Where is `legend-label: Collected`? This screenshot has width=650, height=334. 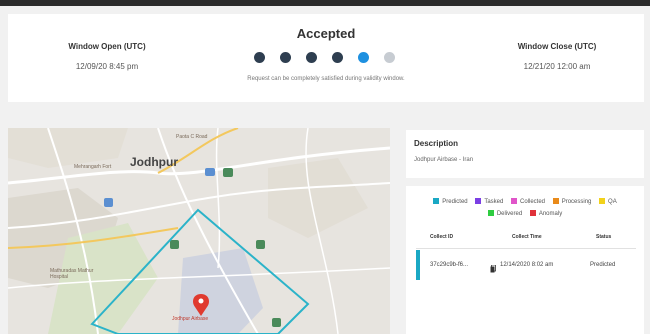 legend-label: Collected is located at coordinates (533, 202).